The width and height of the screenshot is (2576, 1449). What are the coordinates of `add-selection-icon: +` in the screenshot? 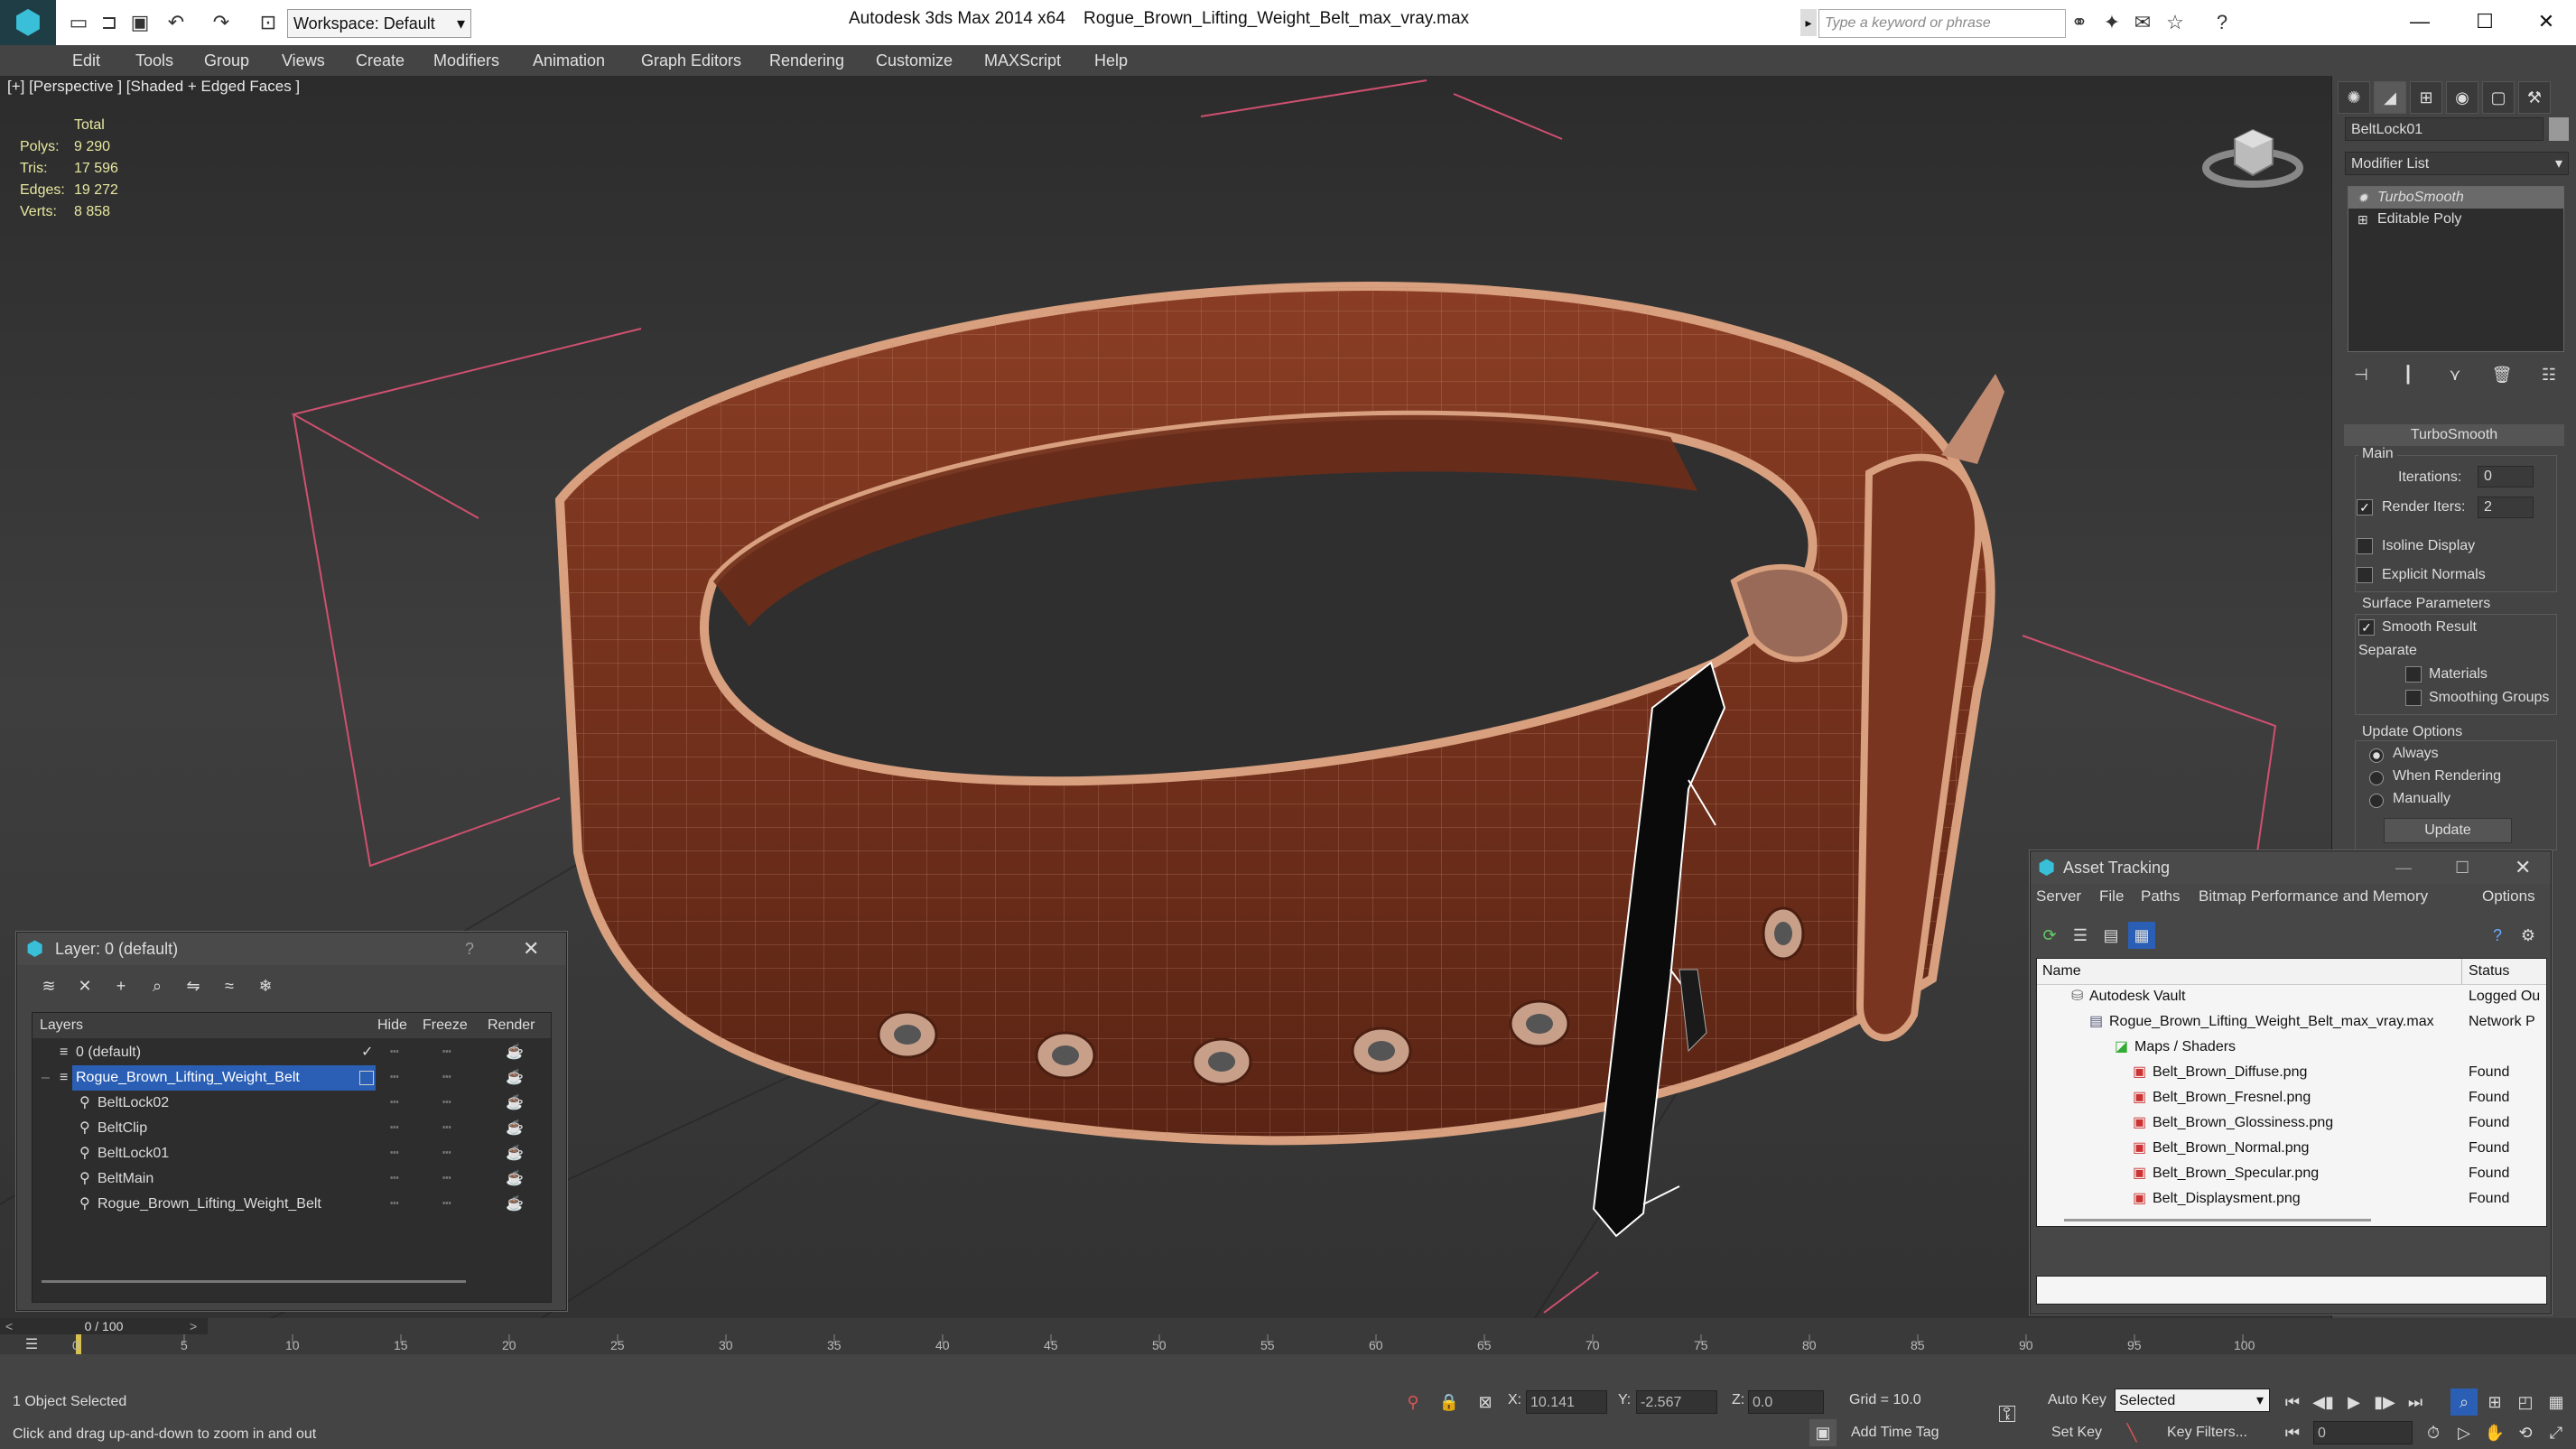 It's located at (121, 985).